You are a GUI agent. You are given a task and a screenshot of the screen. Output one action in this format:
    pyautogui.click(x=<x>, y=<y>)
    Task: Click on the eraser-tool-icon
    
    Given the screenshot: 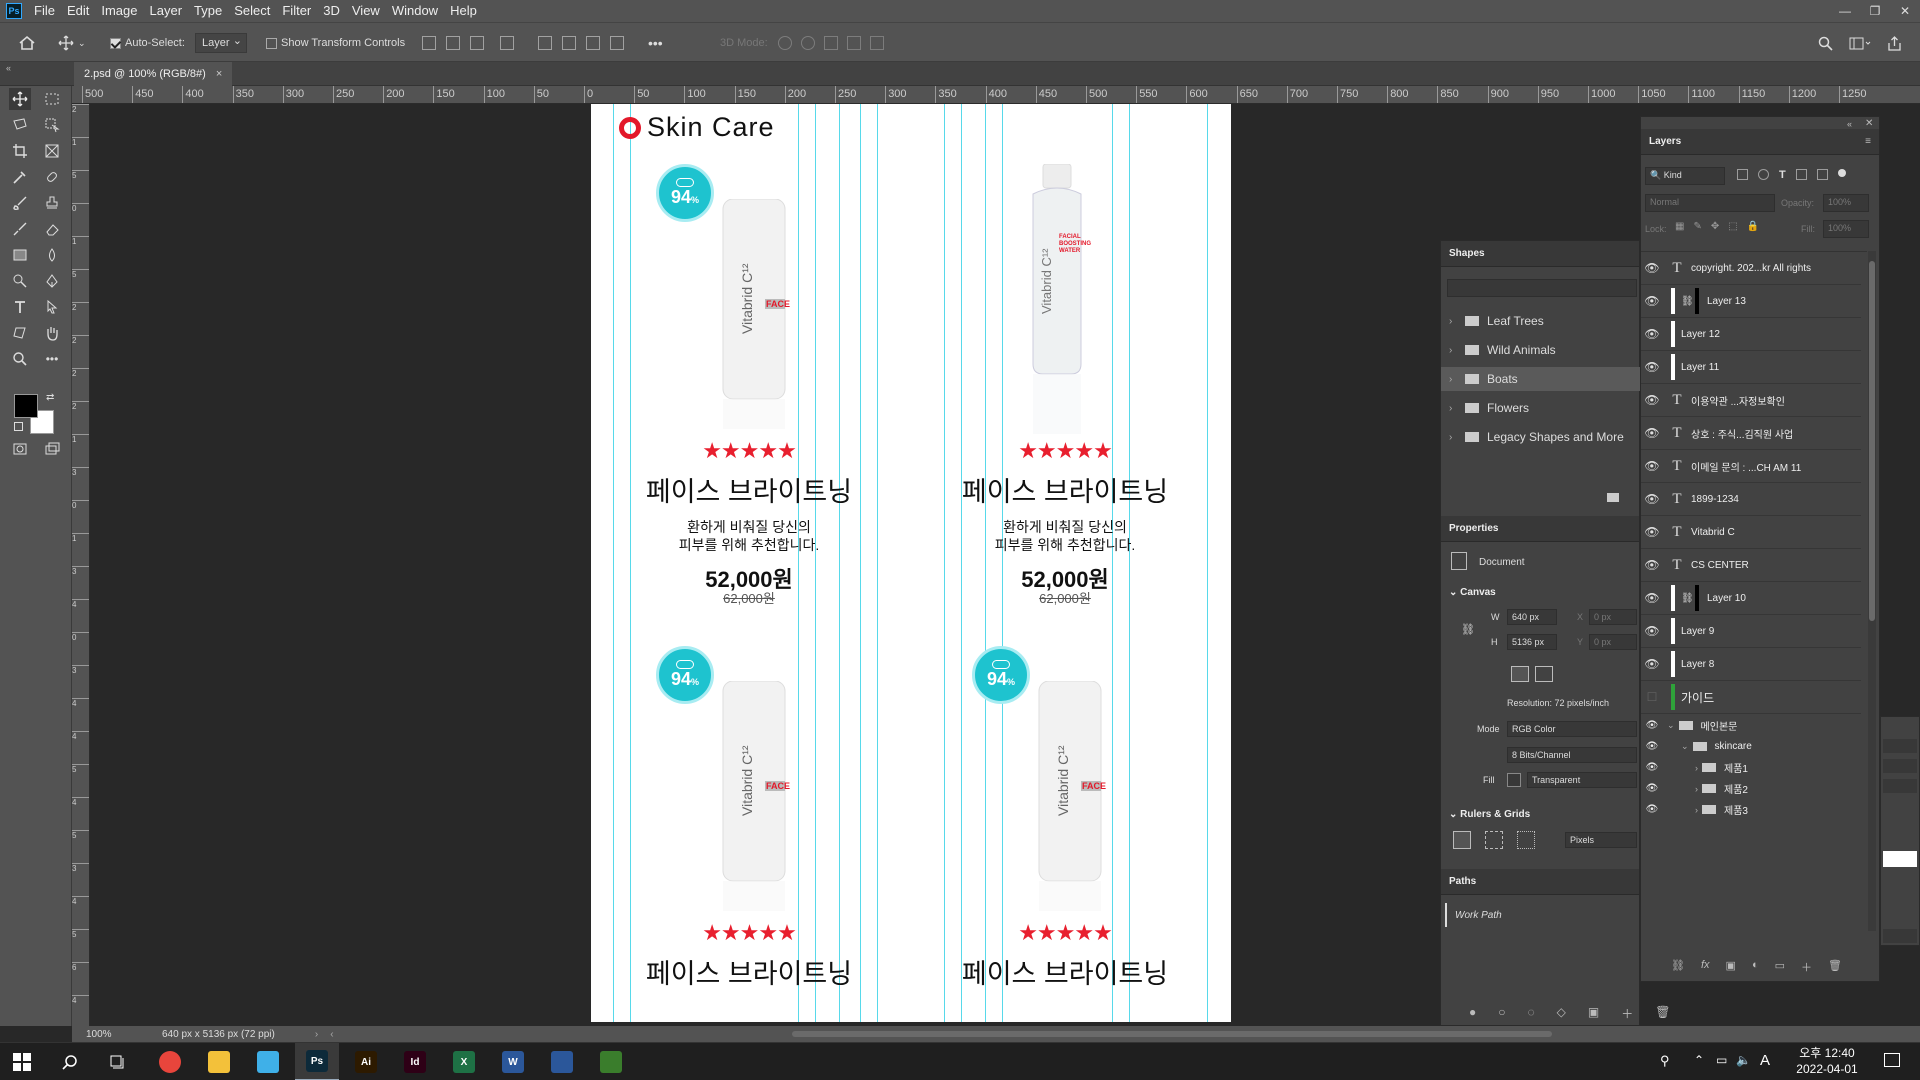 What is the action you would take?
    pyautogui.click(x=52, y=229)
    